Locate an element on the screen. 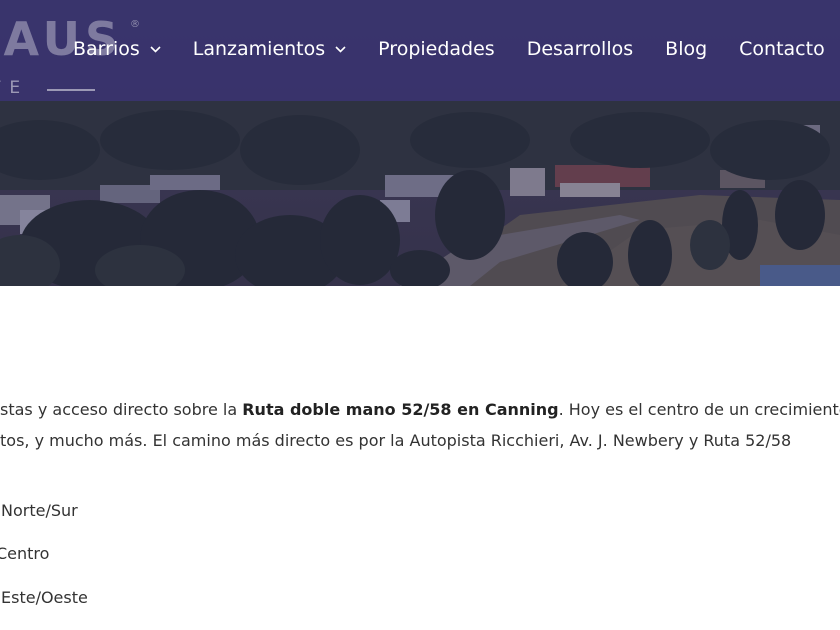  paragraph-text: . Hoy es el centro de un crecimiento is located at coordinates (699, 409).